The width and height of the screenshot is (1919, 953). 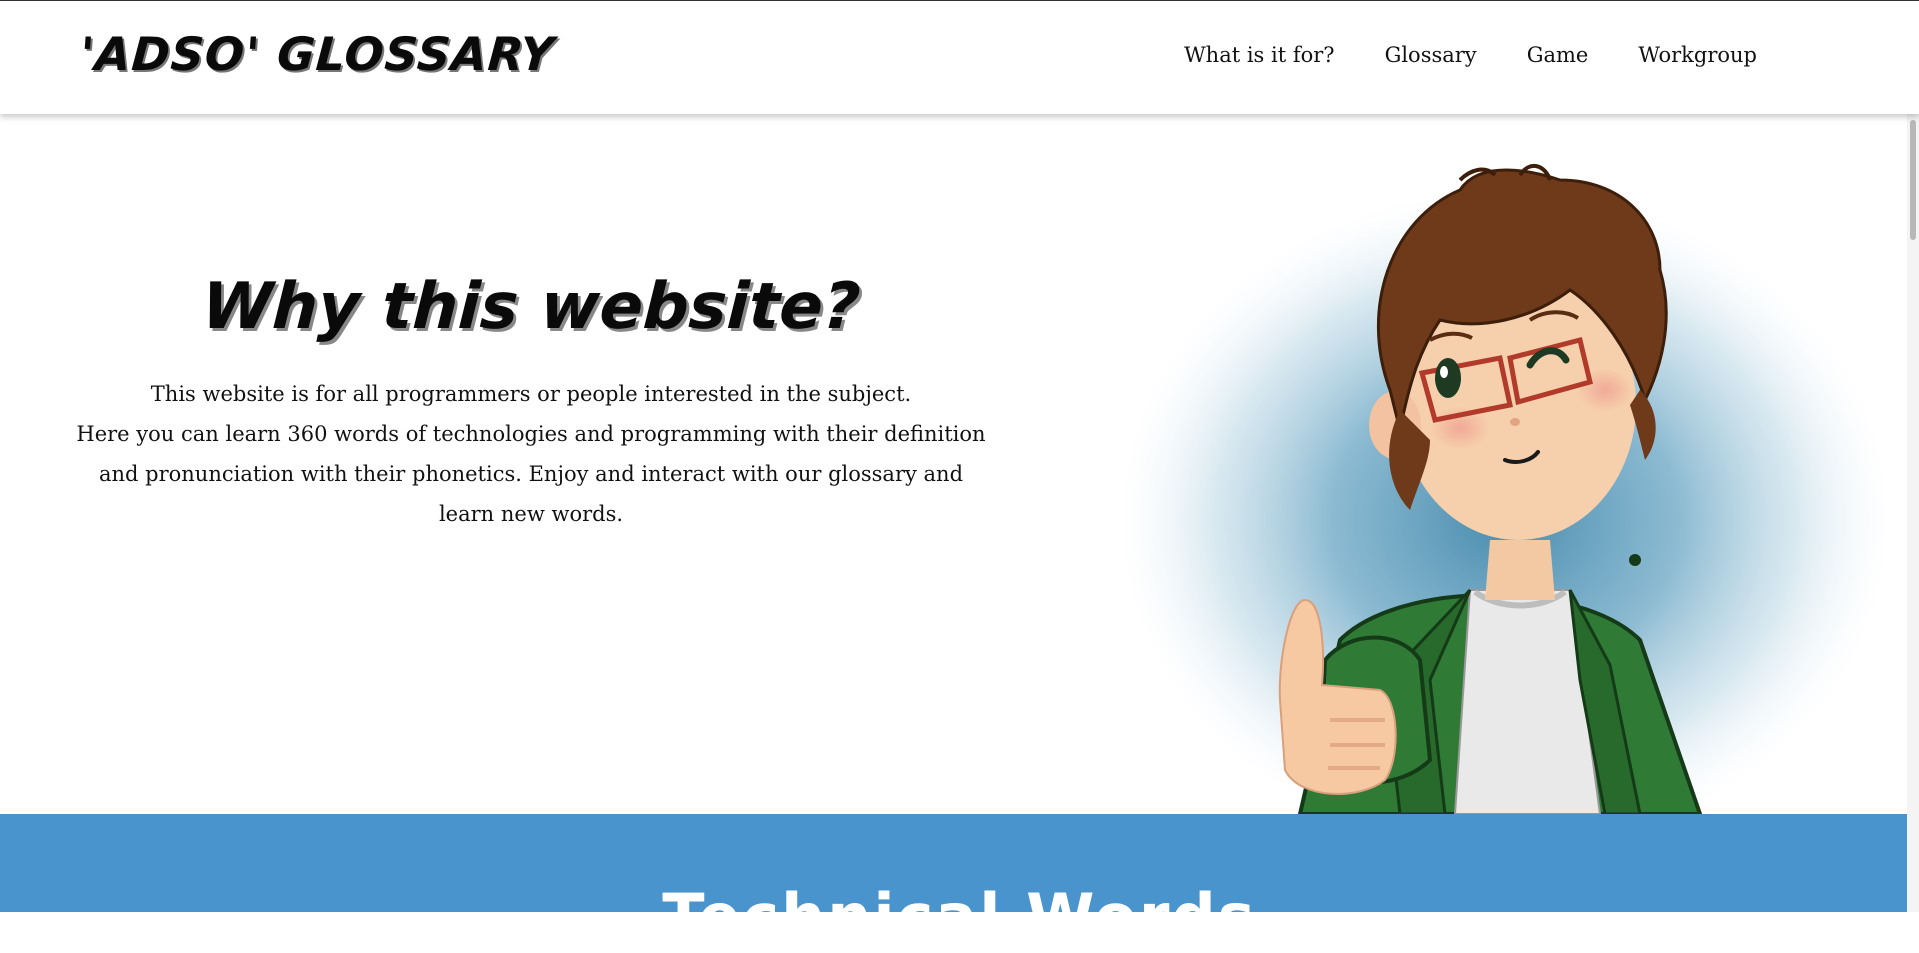 I want to click on nav-link-game: Game, so click(x=1558, y=55).